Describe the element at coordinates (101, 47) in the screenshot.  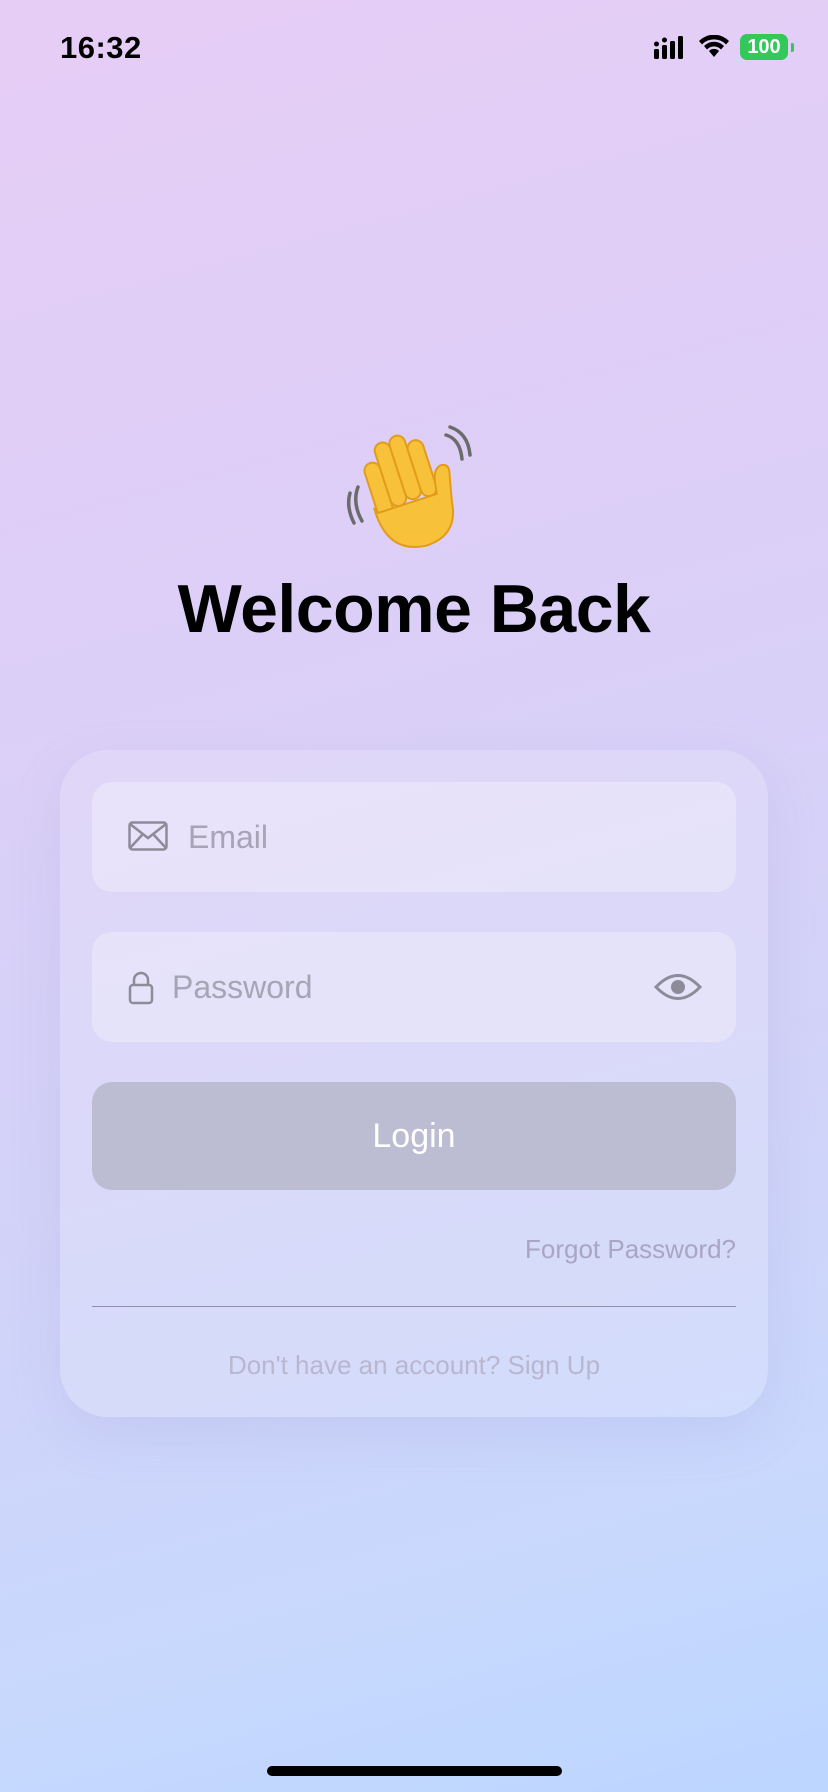
I see `status-time: 16:32` at that location.